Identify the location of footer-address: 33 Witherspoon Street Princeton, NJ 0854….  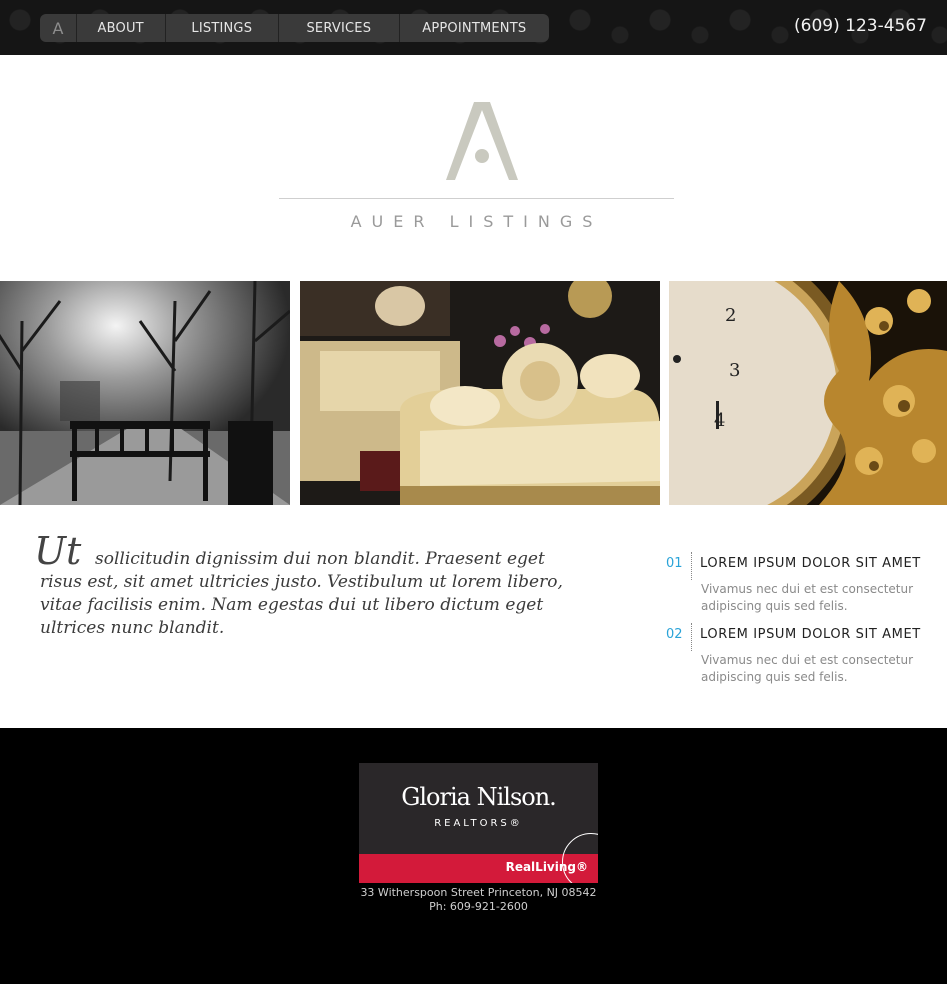
(478, 900).